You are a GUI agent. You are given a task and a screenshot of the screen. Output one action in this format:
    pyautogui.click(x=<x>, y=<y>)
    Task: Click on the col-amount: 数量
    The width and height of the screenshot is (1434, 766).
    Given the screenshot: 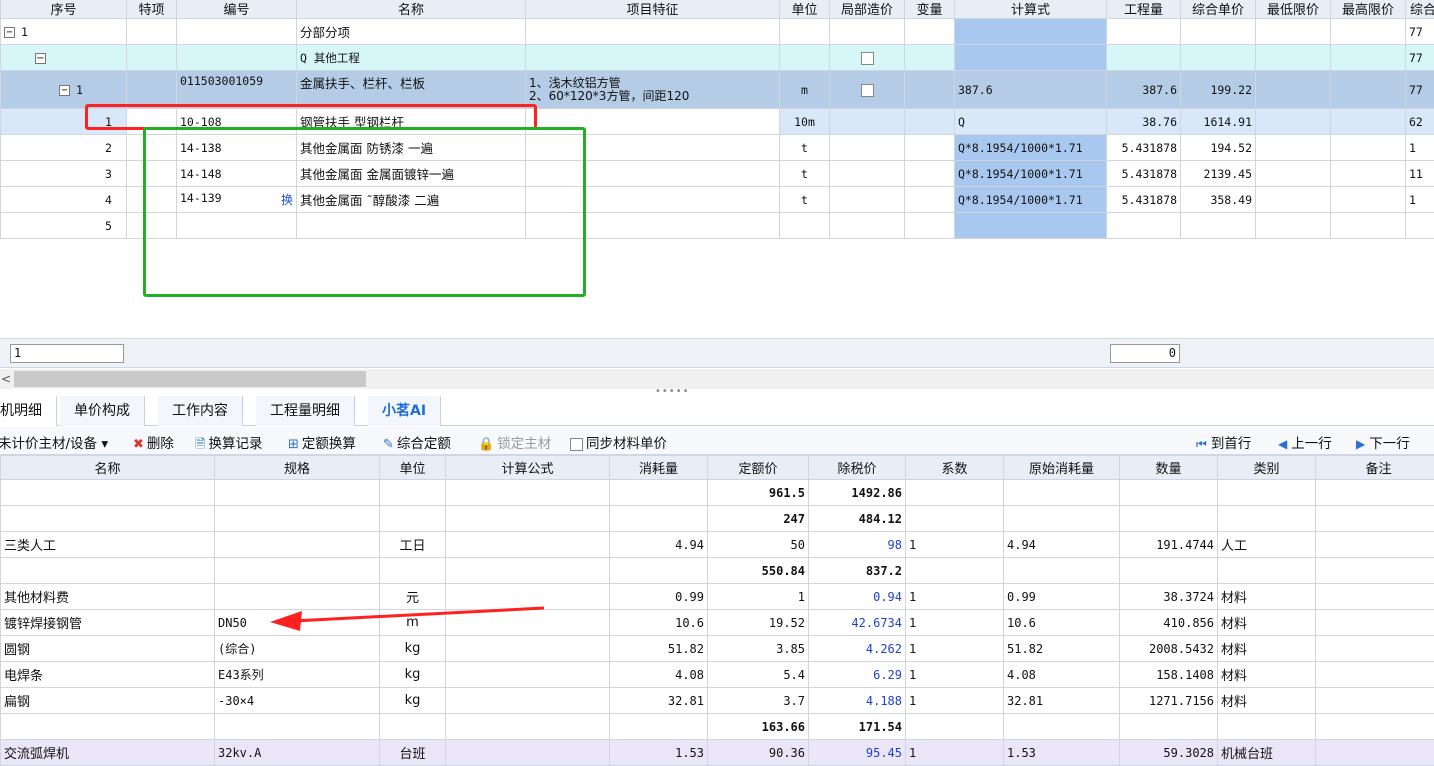 What is the action you would take?
    pyautogui.click(x=1168, y=467)
    